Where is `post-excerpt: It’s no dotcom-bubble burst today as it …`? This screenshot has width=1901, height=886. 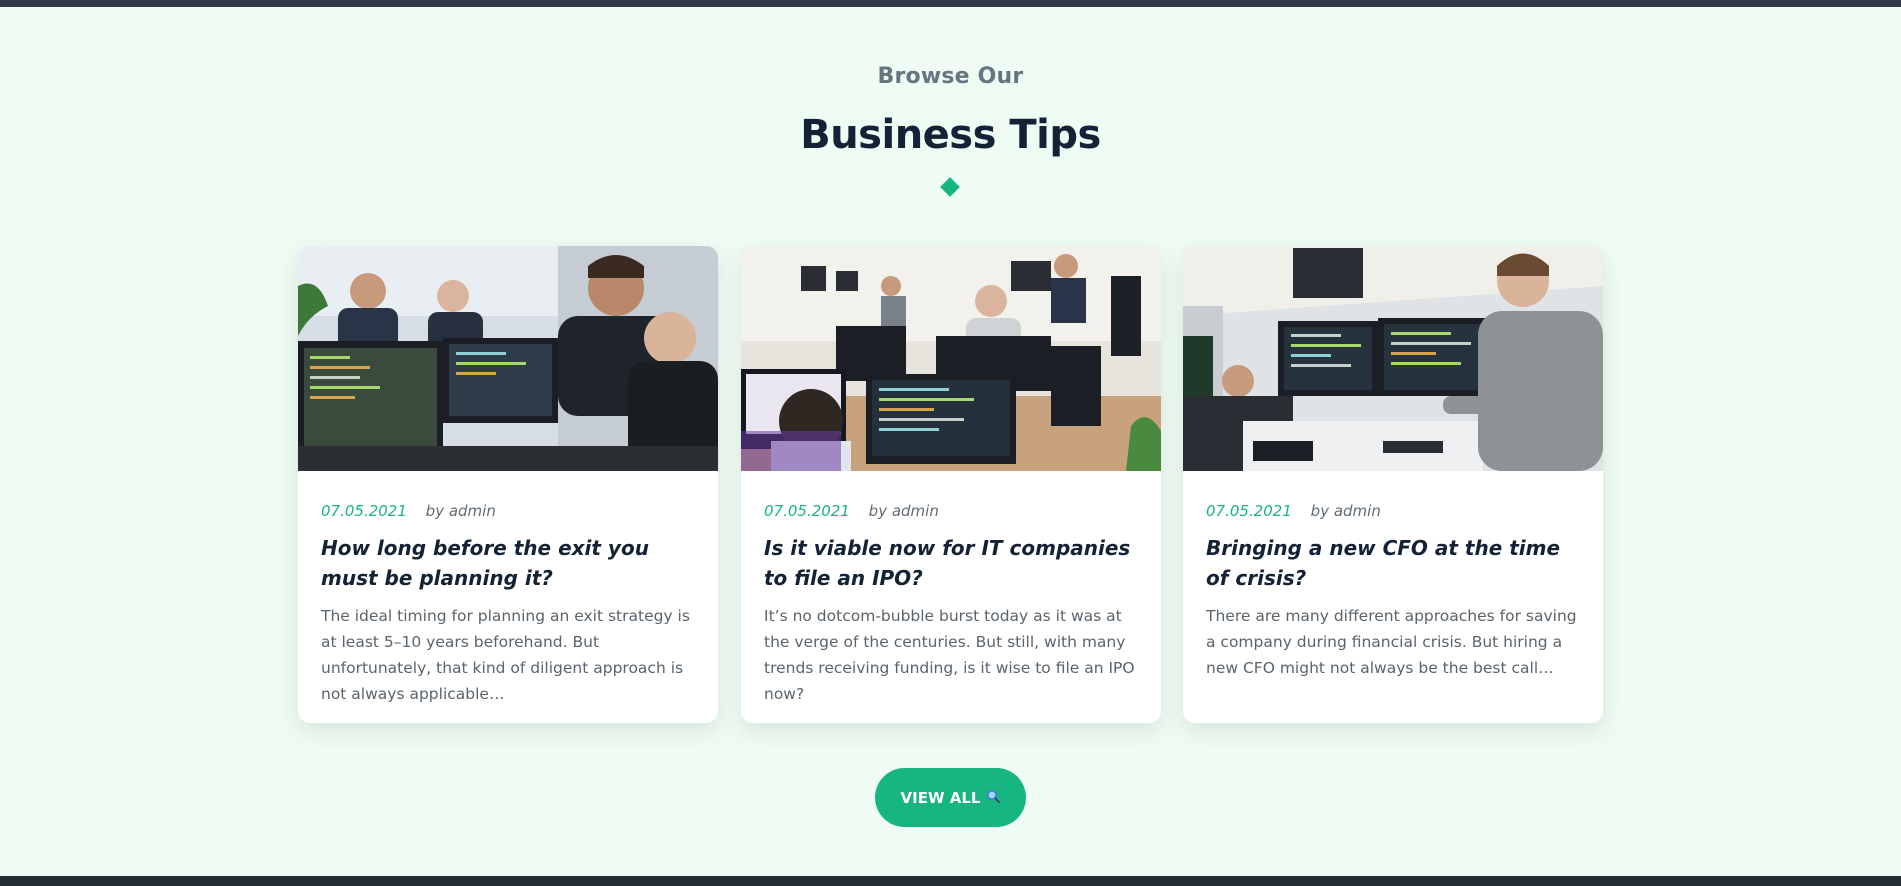 post-excerpt: It’s no dotcom-bubble burst today as it … is located at coordinates (949, 655).